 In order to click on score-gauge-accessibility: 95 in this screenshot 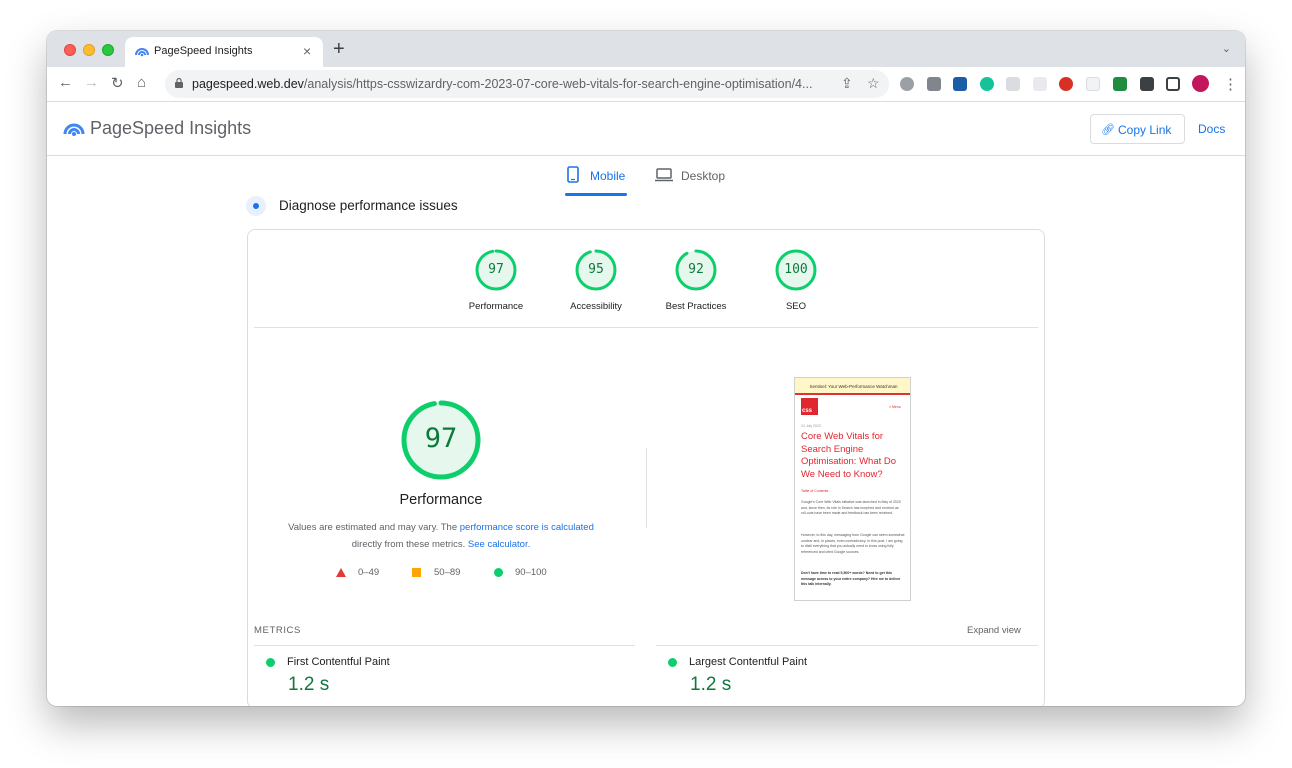, I will do `click(596, 270)`.